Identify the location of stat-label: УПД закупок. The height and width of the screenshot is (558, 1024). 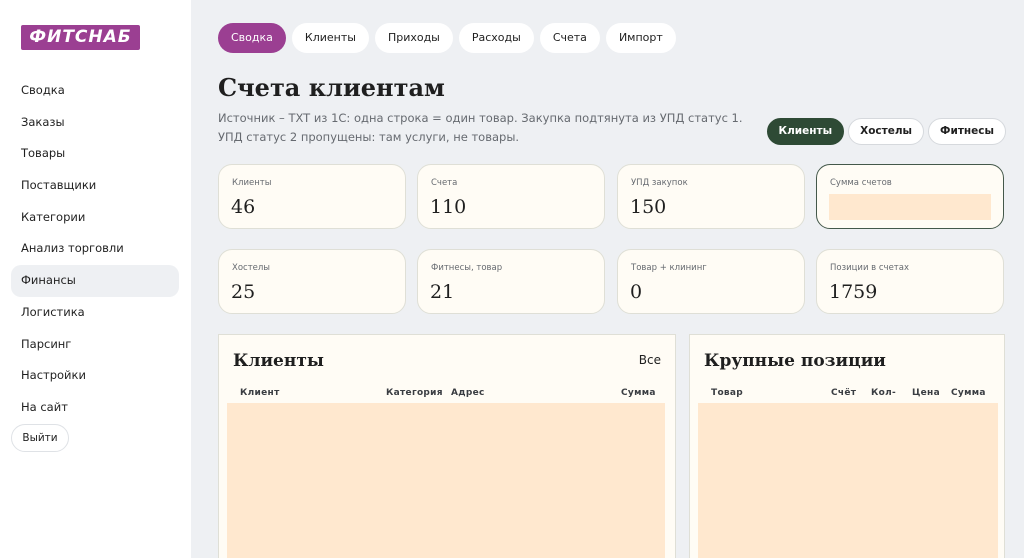
(659, 183).